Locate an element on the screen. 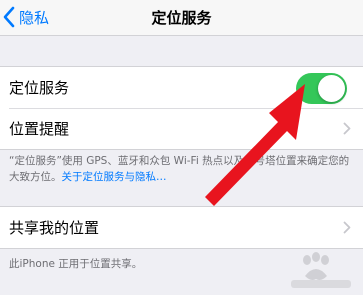  location-alerts-row: 位置提醒 is located at coordinates (181, 128).